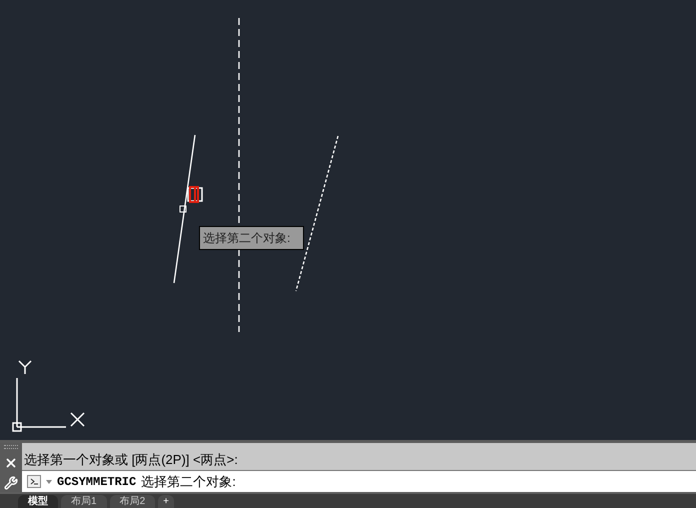 The image size is (696, 508). Describe the element at coordinates (133, 501) in the screenshot. I see `layout-tab: 布局2` at that location.